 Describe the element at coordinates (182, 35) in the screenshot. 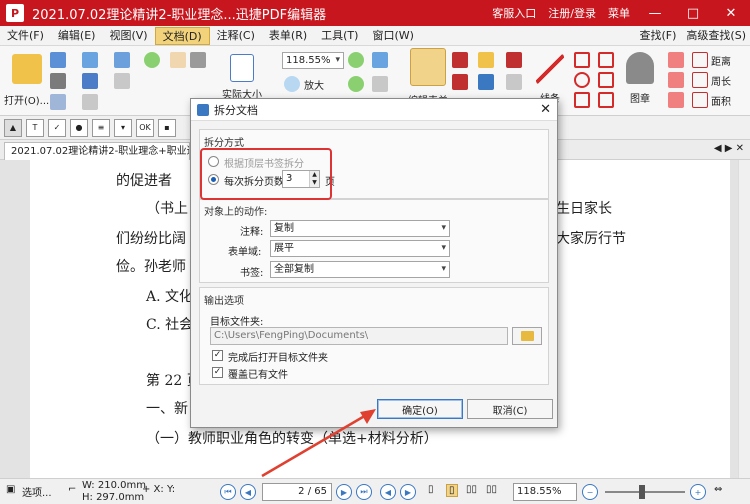

I see `menu-document: 文档(D)` at that location.